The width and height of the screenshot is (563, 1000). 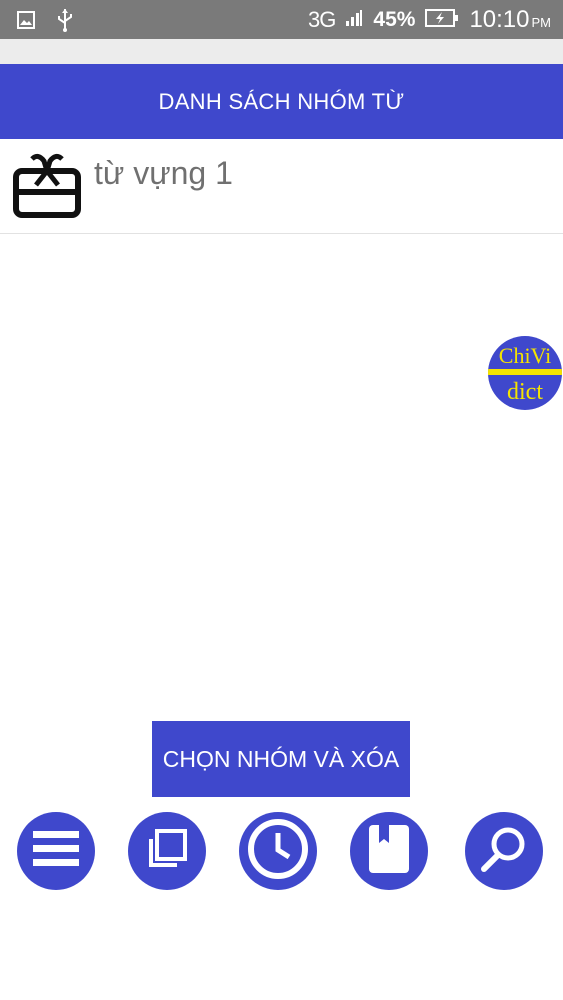 What do you see at coordinates (281, 759) in the screenshot?
I see `select-and-delete-button: CHỌN NHÓM VÀ XÓA` at bounding box center [281, 759].